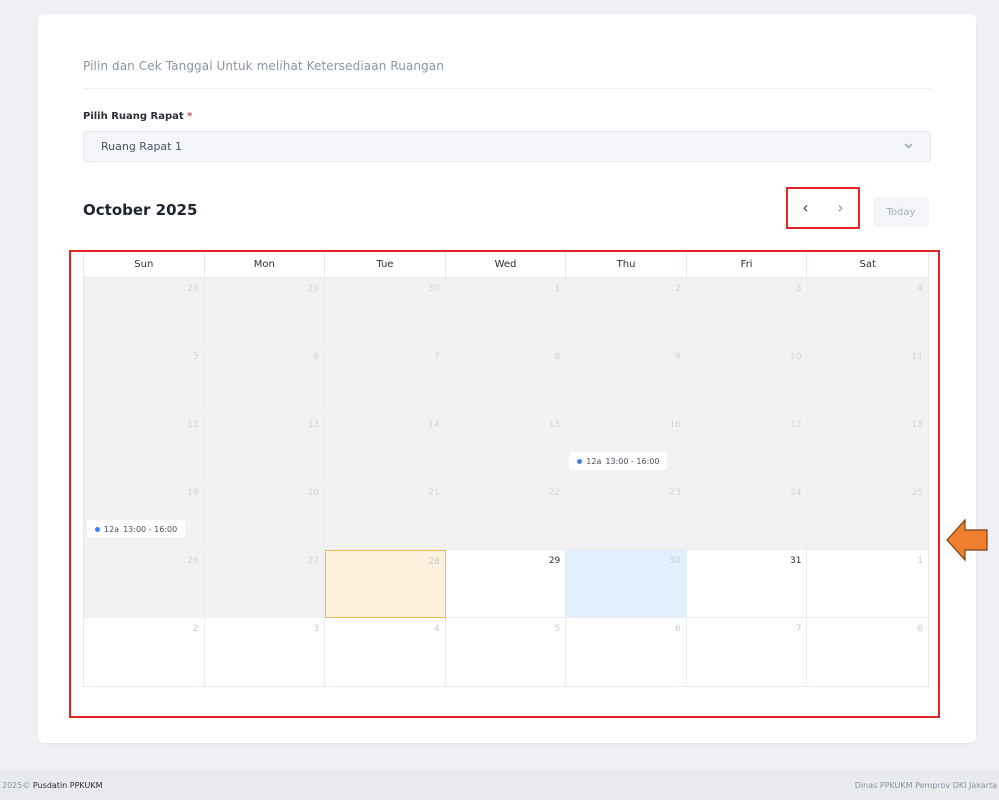  I want to click on weekday-fri: Fri, so click(747, 264).